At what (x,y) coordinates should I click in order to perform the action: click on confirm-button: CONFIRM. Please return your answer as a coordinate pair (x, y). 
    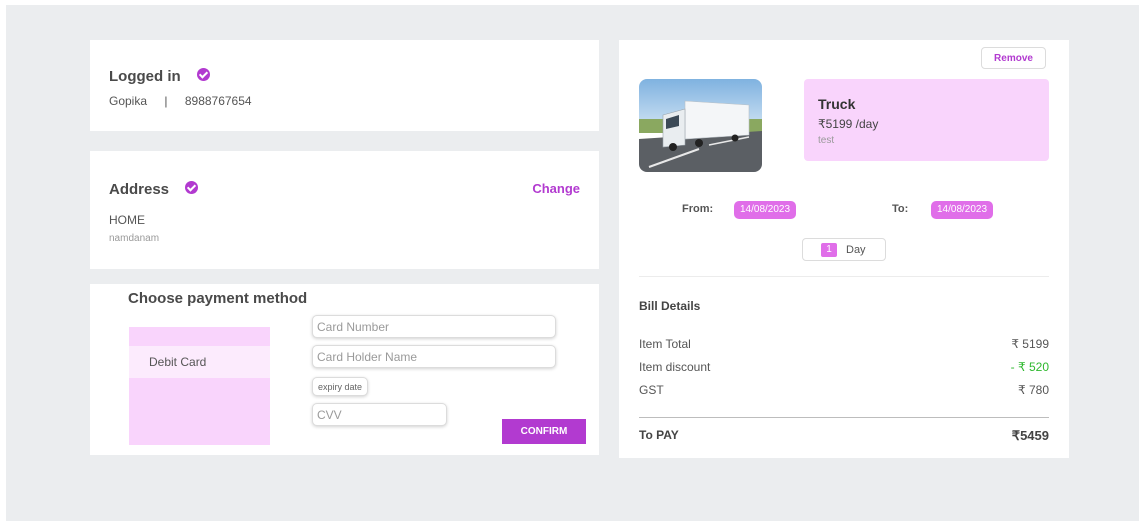
    Looking at the image, I should click on (544, 431).